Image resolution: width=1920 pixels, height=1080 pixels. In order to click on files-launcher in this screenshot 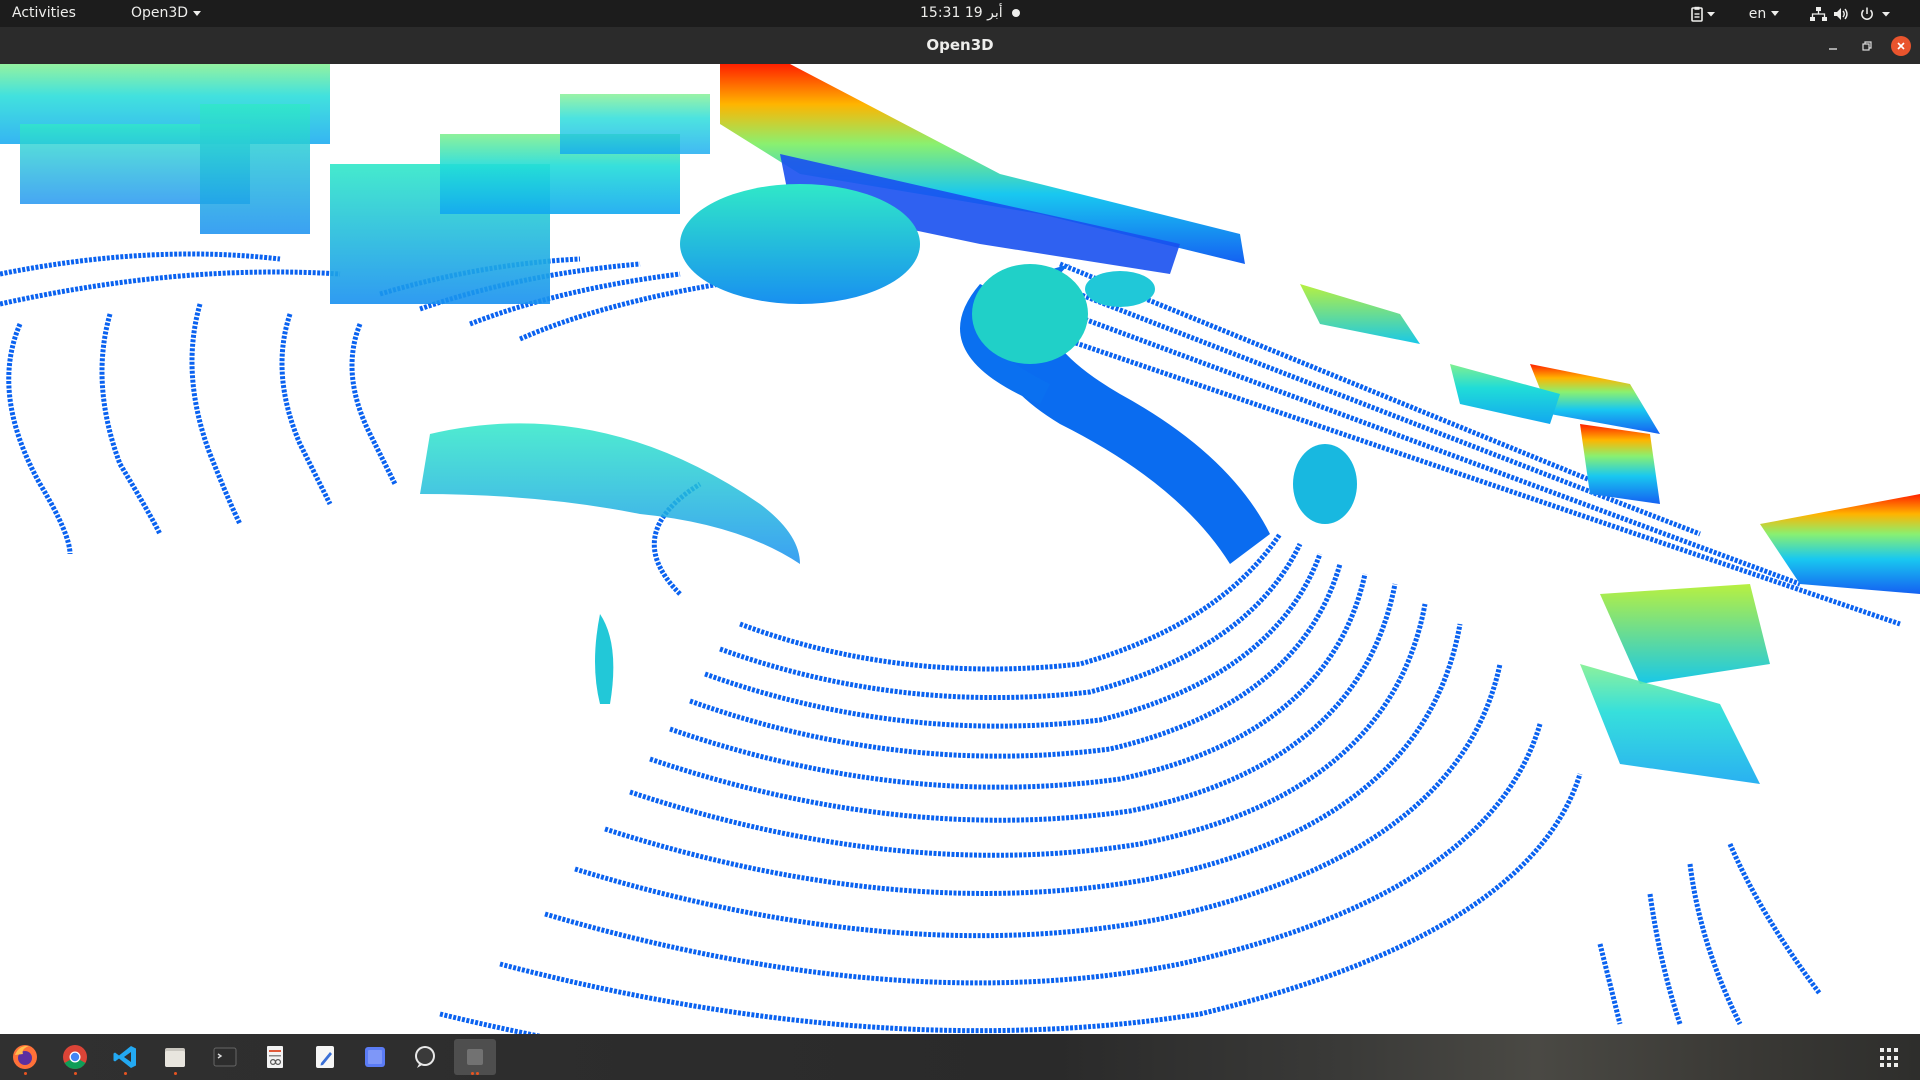, I will do `click(175, 1057)`.